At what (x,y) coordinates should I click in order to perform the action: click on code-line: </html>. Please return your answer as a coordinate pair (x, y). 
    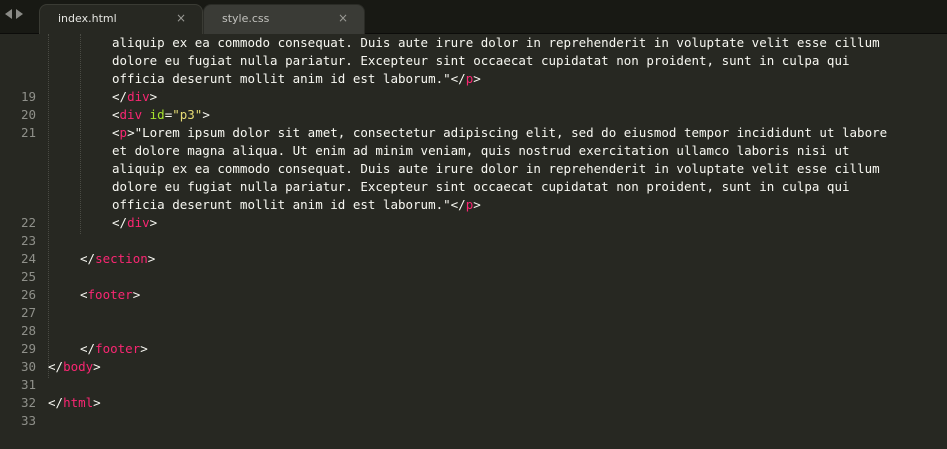
    Looking at the image, I should click on (74, 403).